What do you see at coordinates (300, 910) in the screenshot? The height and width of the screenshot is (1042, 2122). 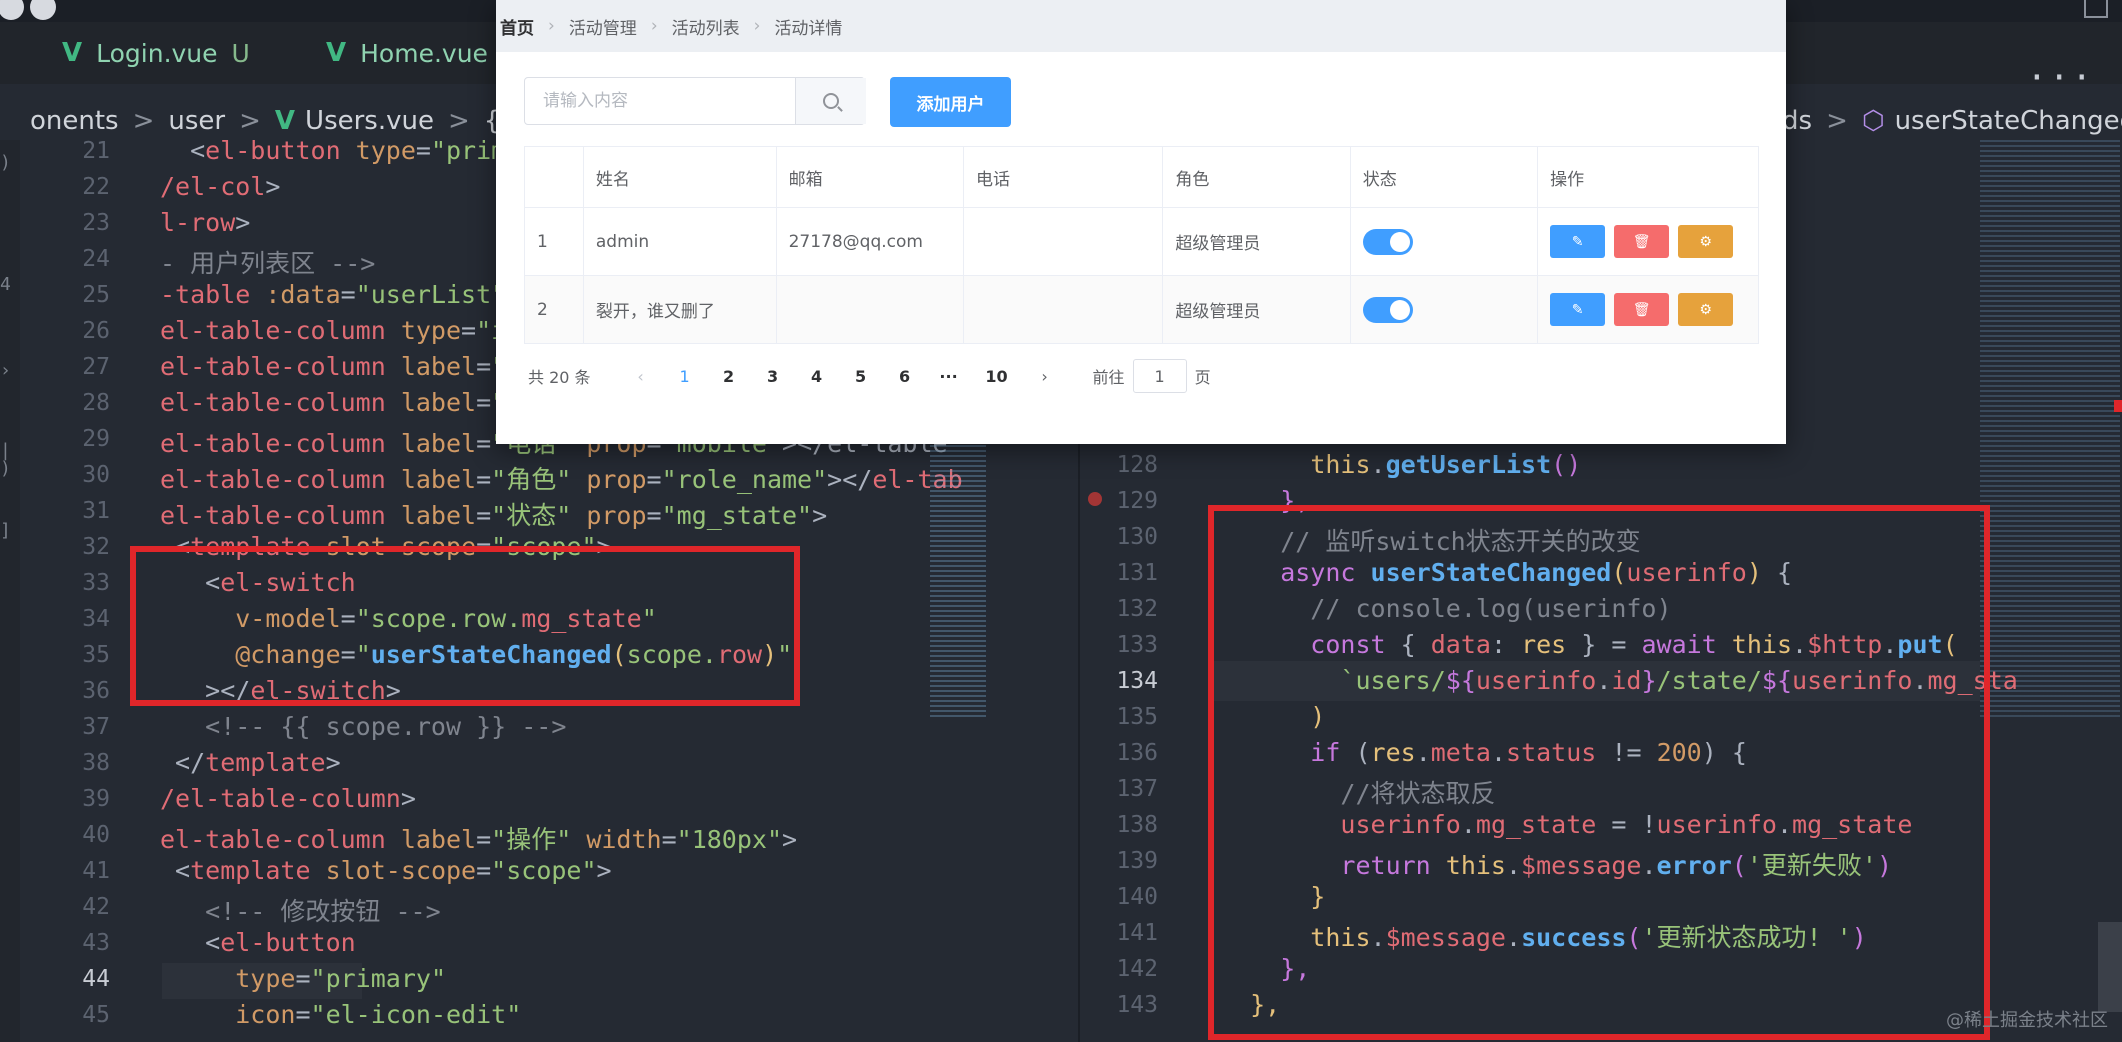 I see `code-line: <!-- 修改按钮 -->` at bounding box center [300, 910].